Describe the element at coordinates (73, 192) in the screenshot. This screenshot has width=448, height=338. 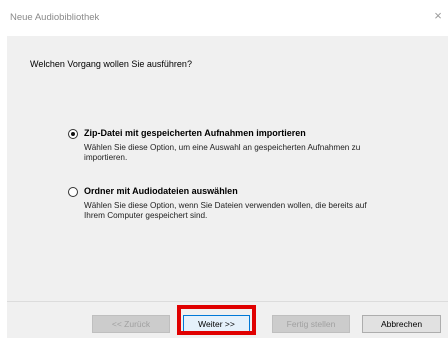
I see `radio-folder-select` at that location.